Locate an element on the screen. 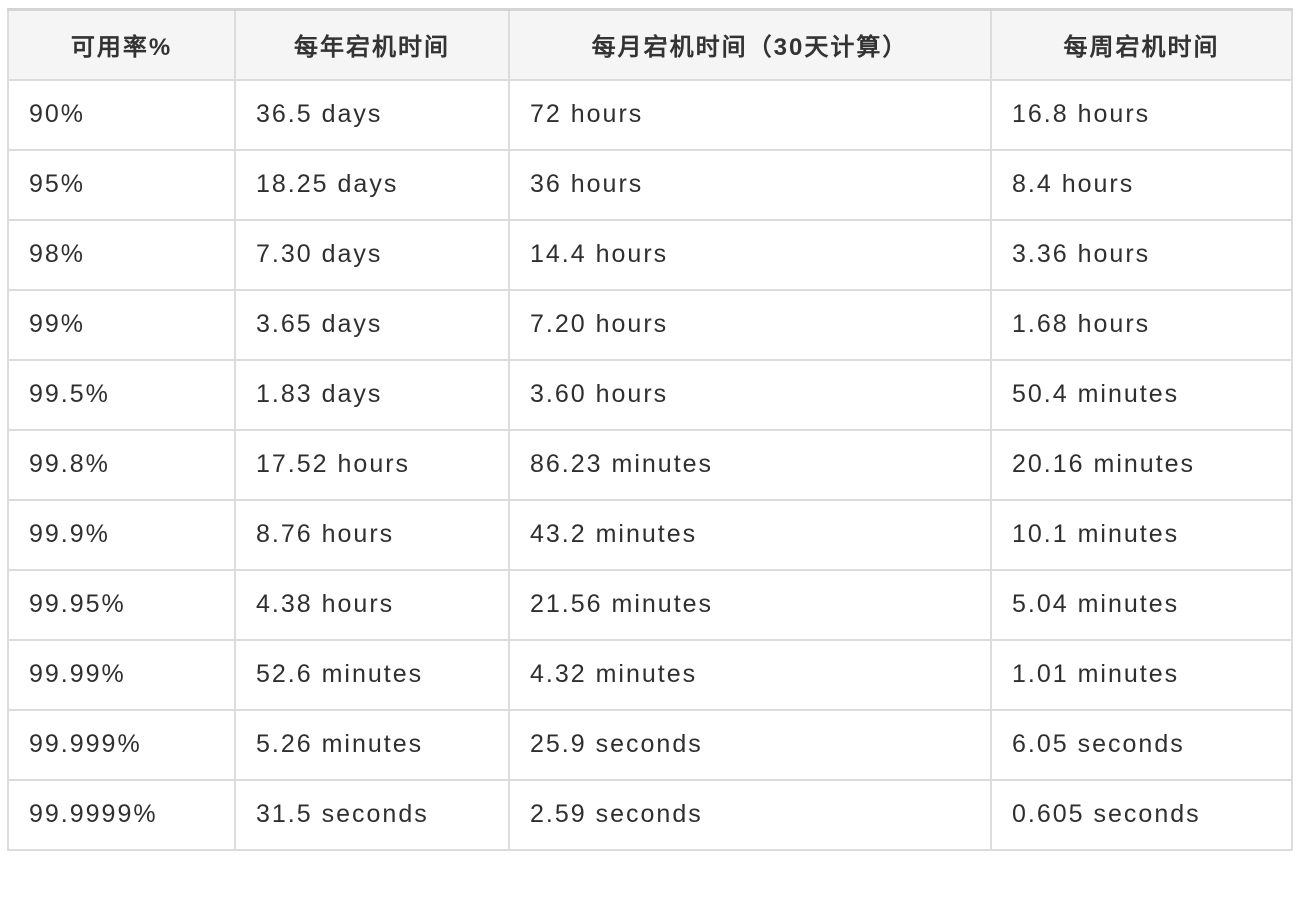 Image resolution: width=1298 pixels, height=904 pixels. cell-weekly-downtime: 8.4 hours is located at coordinates (1141, 184).